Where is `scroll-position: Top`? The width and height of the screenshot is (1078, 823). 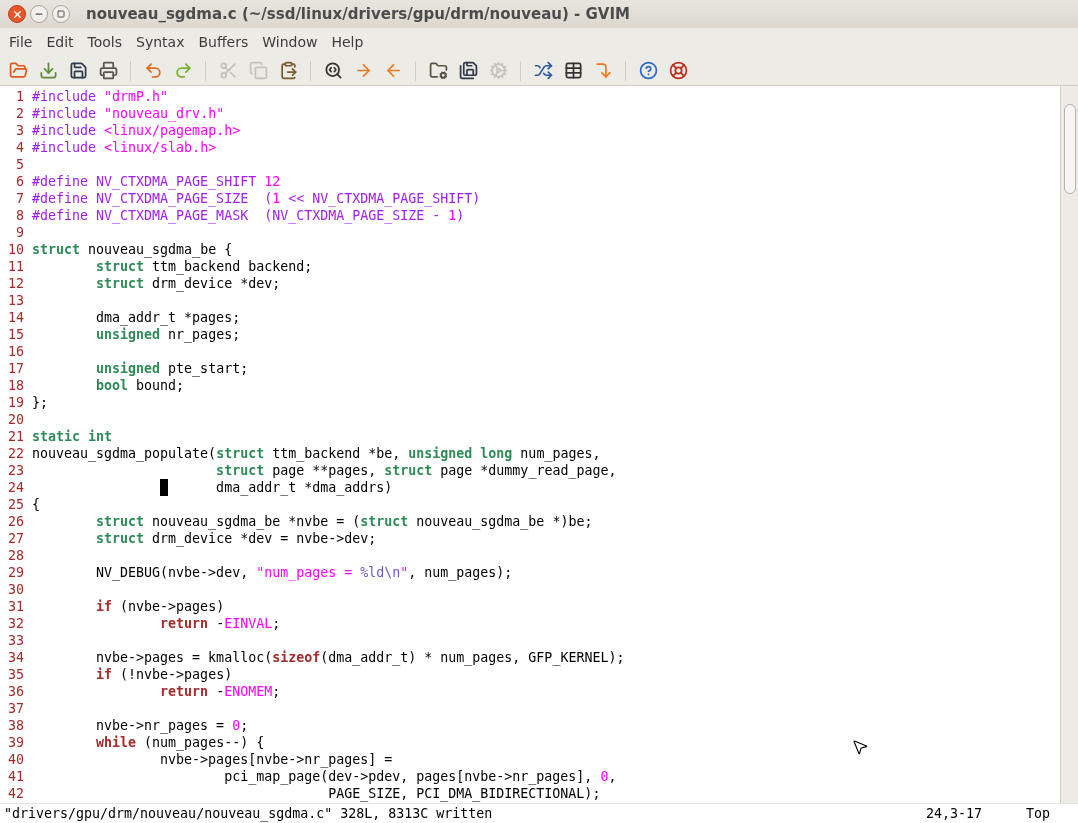
scroll-position: Top is located at coordinates (1039, 813).